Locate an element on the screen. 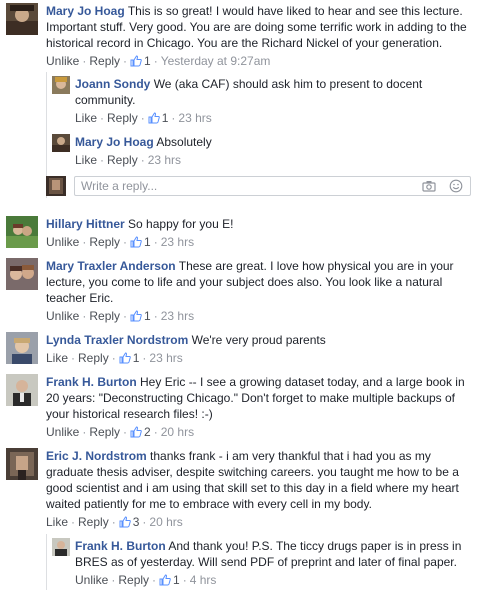 The width and height of the screenshot is (477, 590). comment-actions: Unlike · Reply · 2 · 20 hrs is located at coordinates (120, 432).